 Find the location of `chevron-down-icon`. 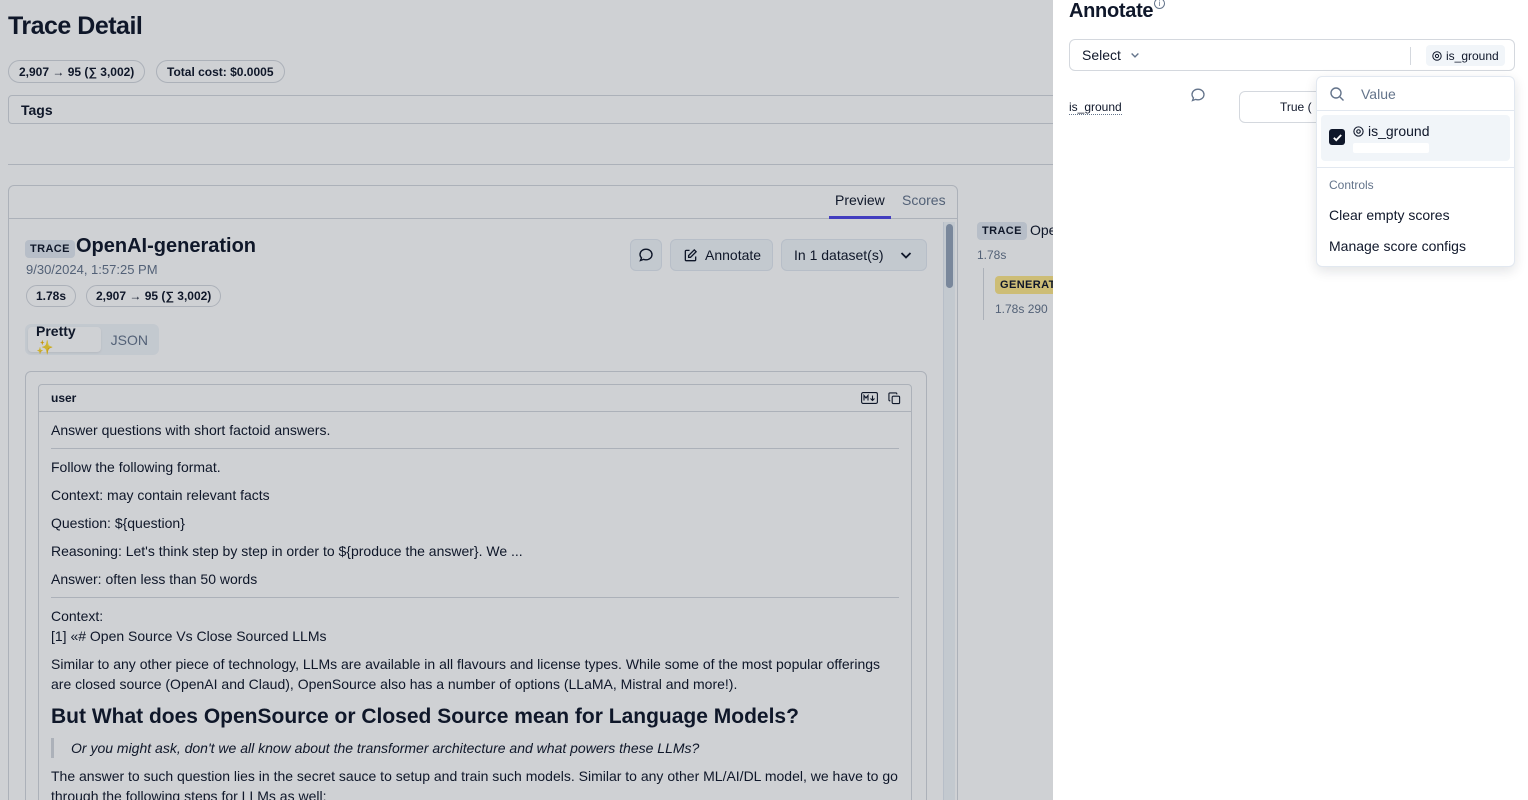

chevron-down-icon is located at coordinates (1135, 55).